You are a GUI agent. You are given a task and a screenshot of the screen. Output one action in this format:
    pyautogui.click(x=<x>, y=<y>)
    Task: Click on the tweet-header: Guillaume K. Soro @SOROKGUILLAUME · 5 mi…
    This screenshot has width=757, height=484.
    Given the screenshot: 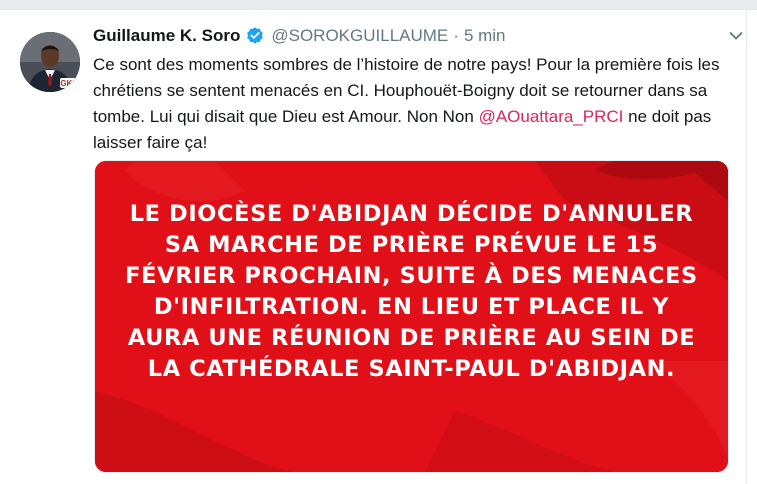 What is the action you would take?
    pyautogui.click(x=418, y=36)
    